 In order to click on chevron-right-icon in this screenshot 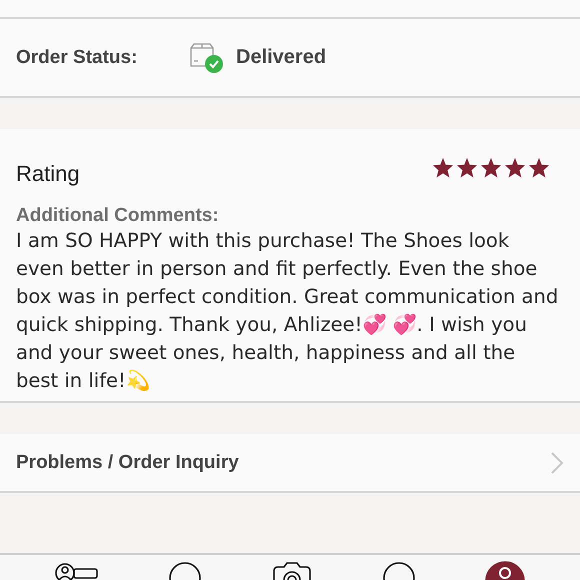, I will do `click(557, 462)`.